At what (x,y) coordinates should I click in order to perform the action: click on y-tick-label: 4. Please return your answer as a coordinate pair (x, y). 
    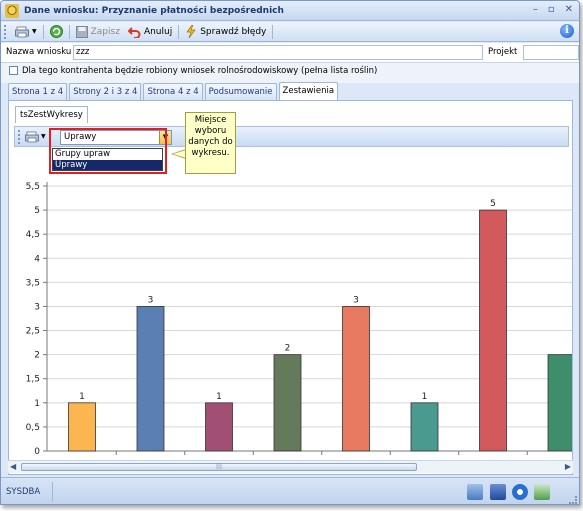
    Looking at the image, I should click on (37, 259).